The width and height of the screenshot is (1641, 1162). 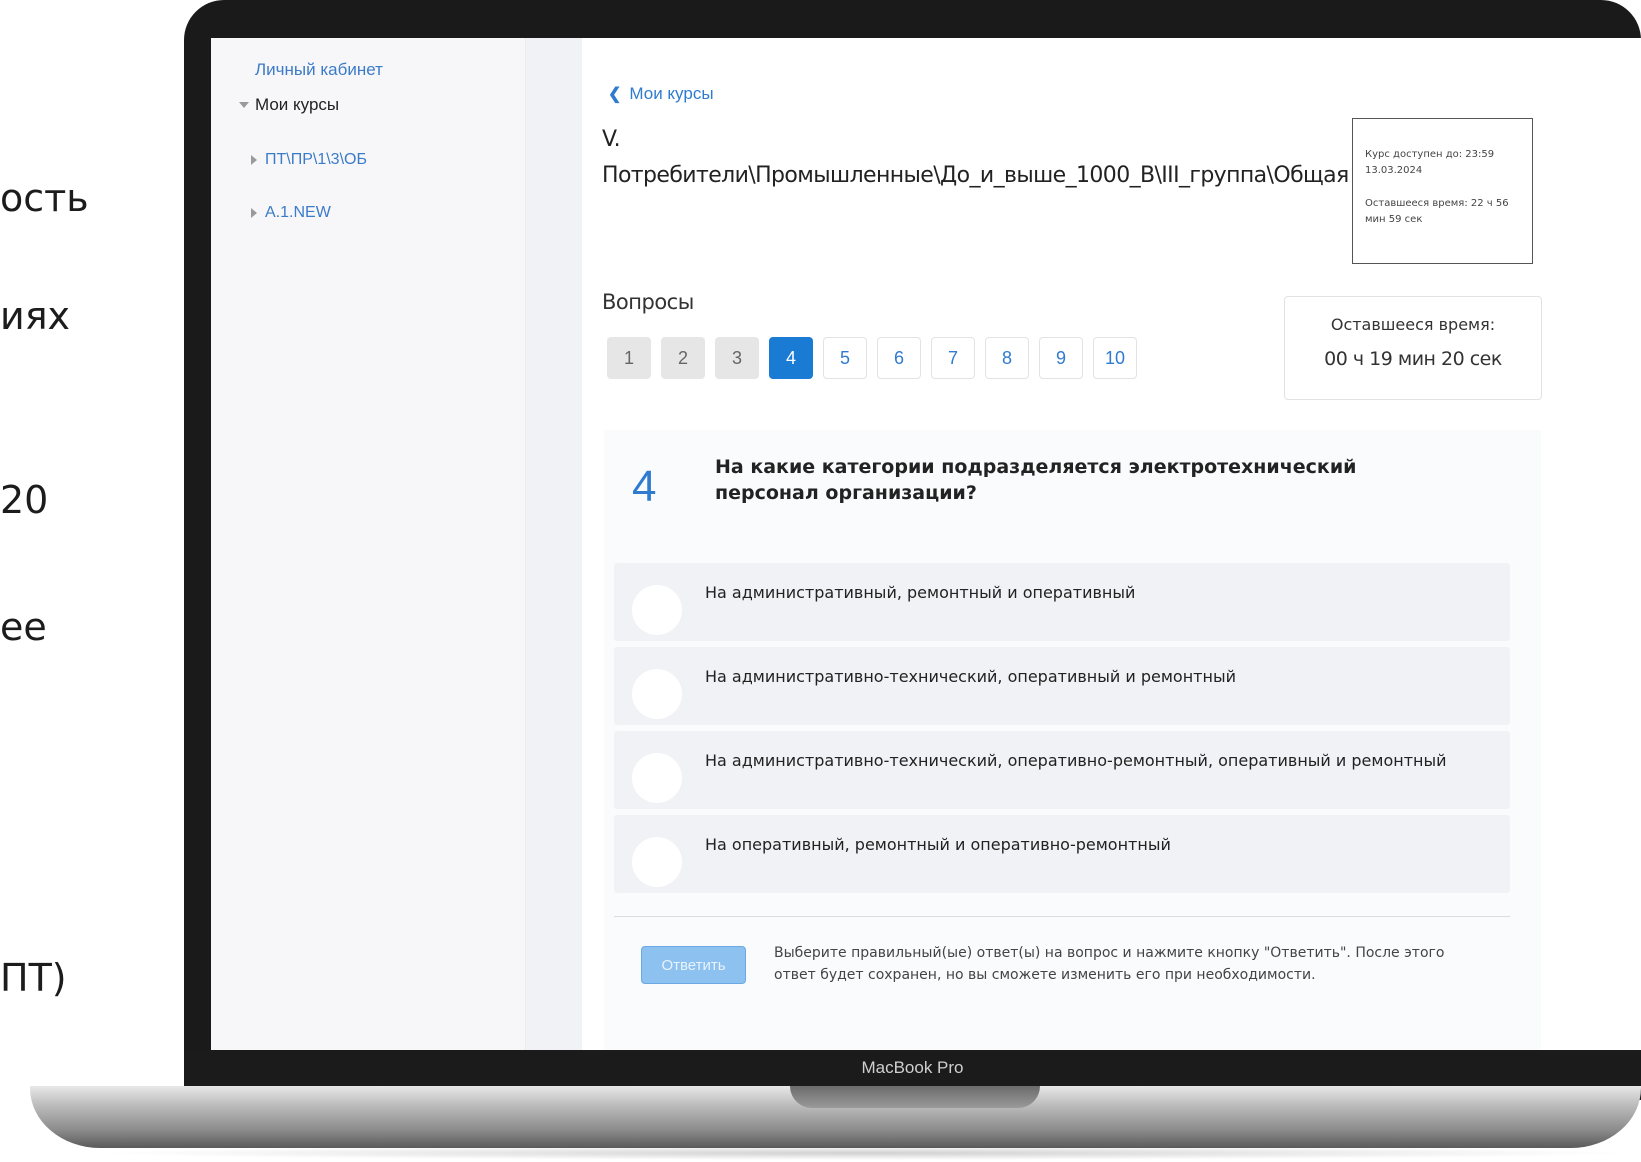 What do you see at coordinates (319, 70) in the screenshot?
I see `sidebar-link-cabinet: Личный кабинет` at bounding box center [319, 70].